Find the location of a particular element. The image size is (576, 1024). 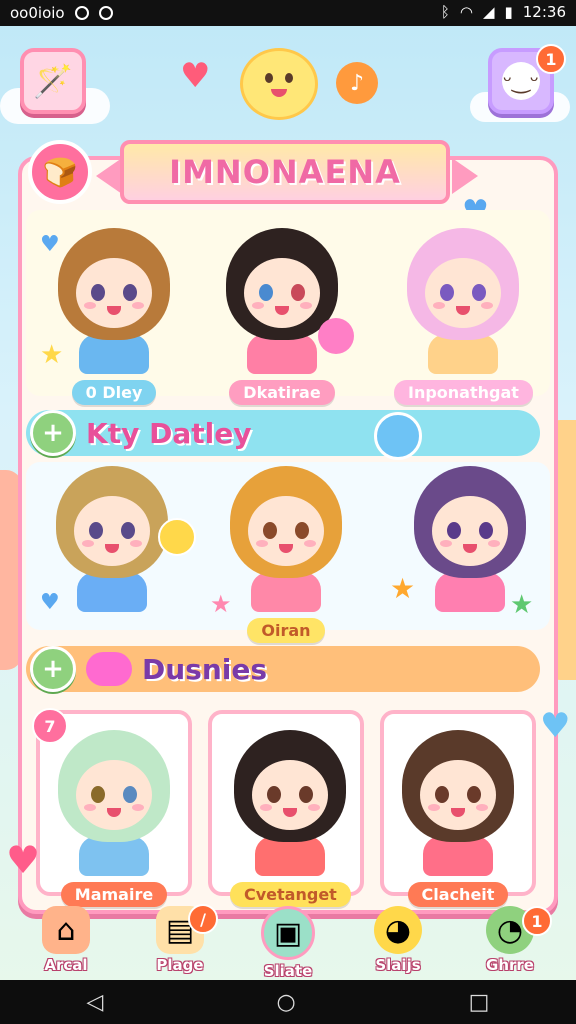

character-card: Inponathgat is located at coordinates (463, 316).